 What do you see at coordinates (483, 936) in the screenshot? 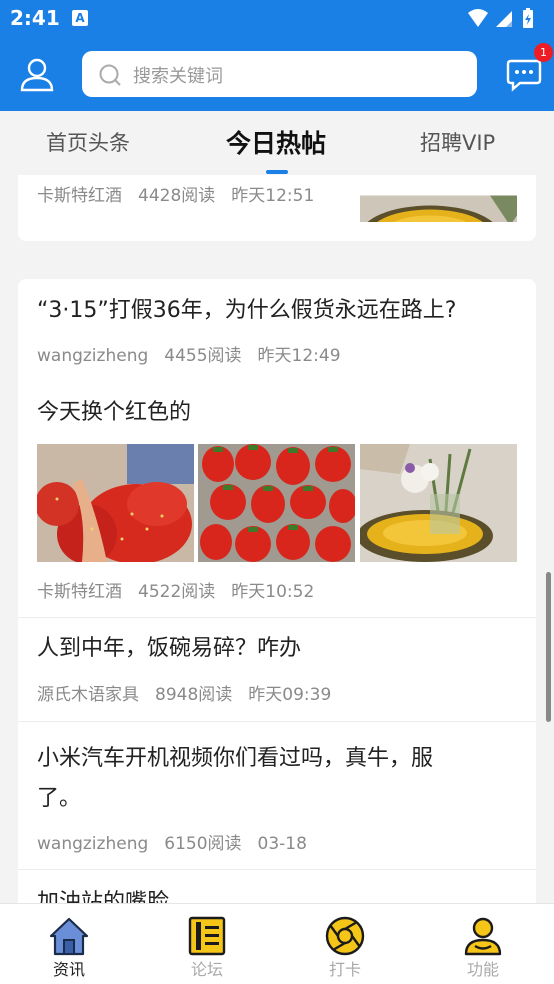
I see `user-function-icon` at bounding box center [483, 936].